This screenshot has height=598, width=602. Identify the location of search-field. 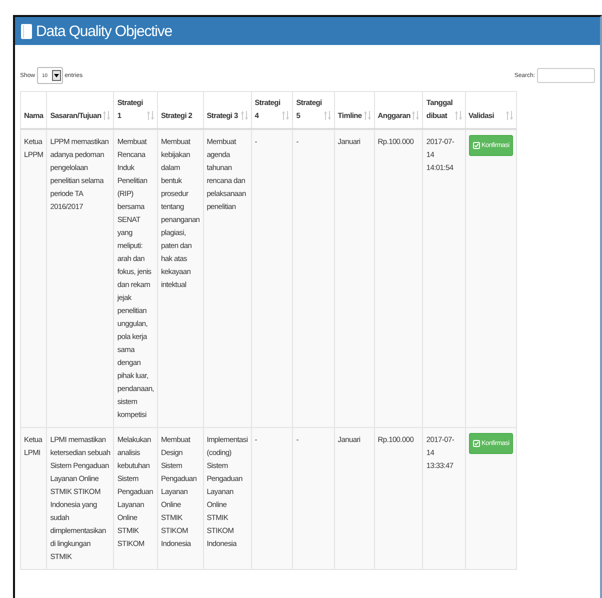
(566, 75).